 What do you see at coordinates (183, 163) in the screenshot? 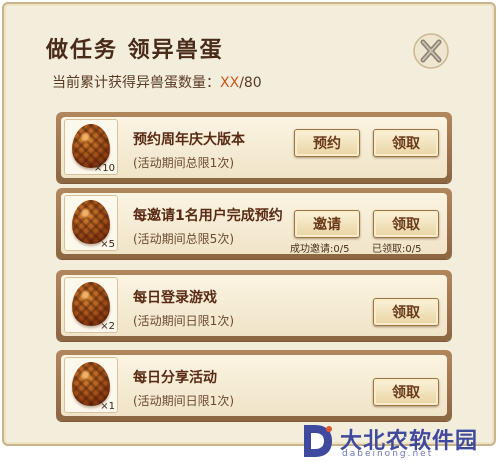
I see `task-limit: (活动期间总限1次)` at bounding box center [183, 163].